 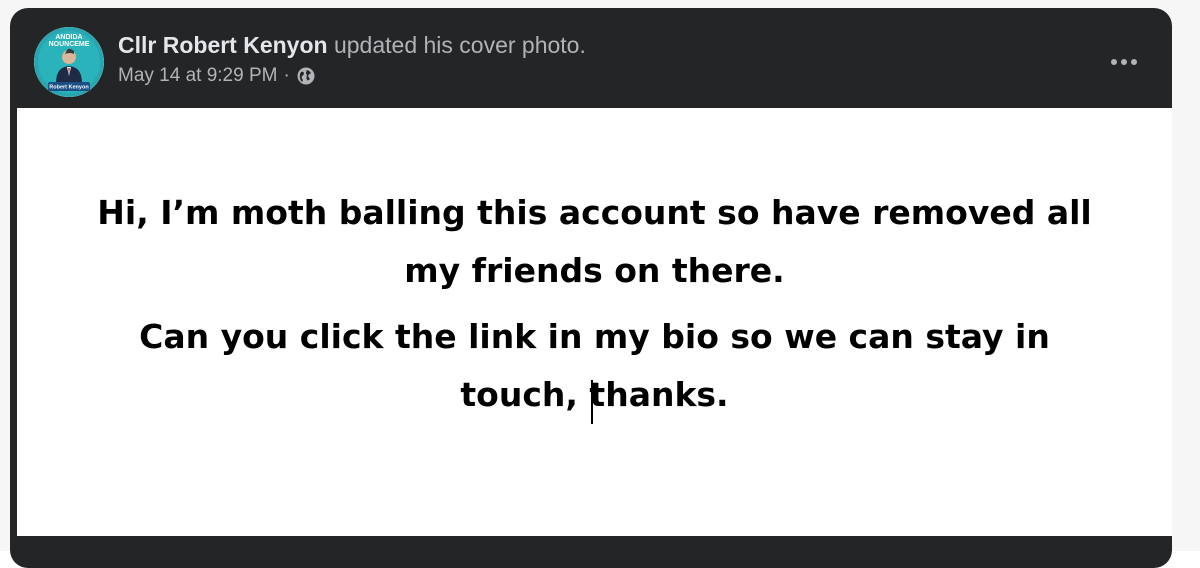 I want to click on post-timestamp-link: May 14 at 9:29 PM, so click(x=197, y=76).